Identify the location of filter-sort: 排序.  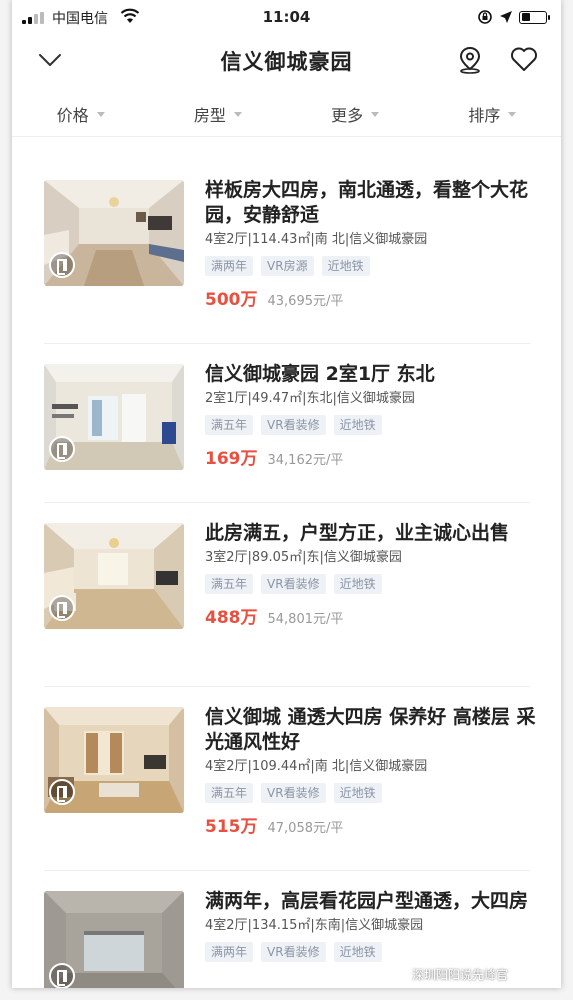
(492, 114).